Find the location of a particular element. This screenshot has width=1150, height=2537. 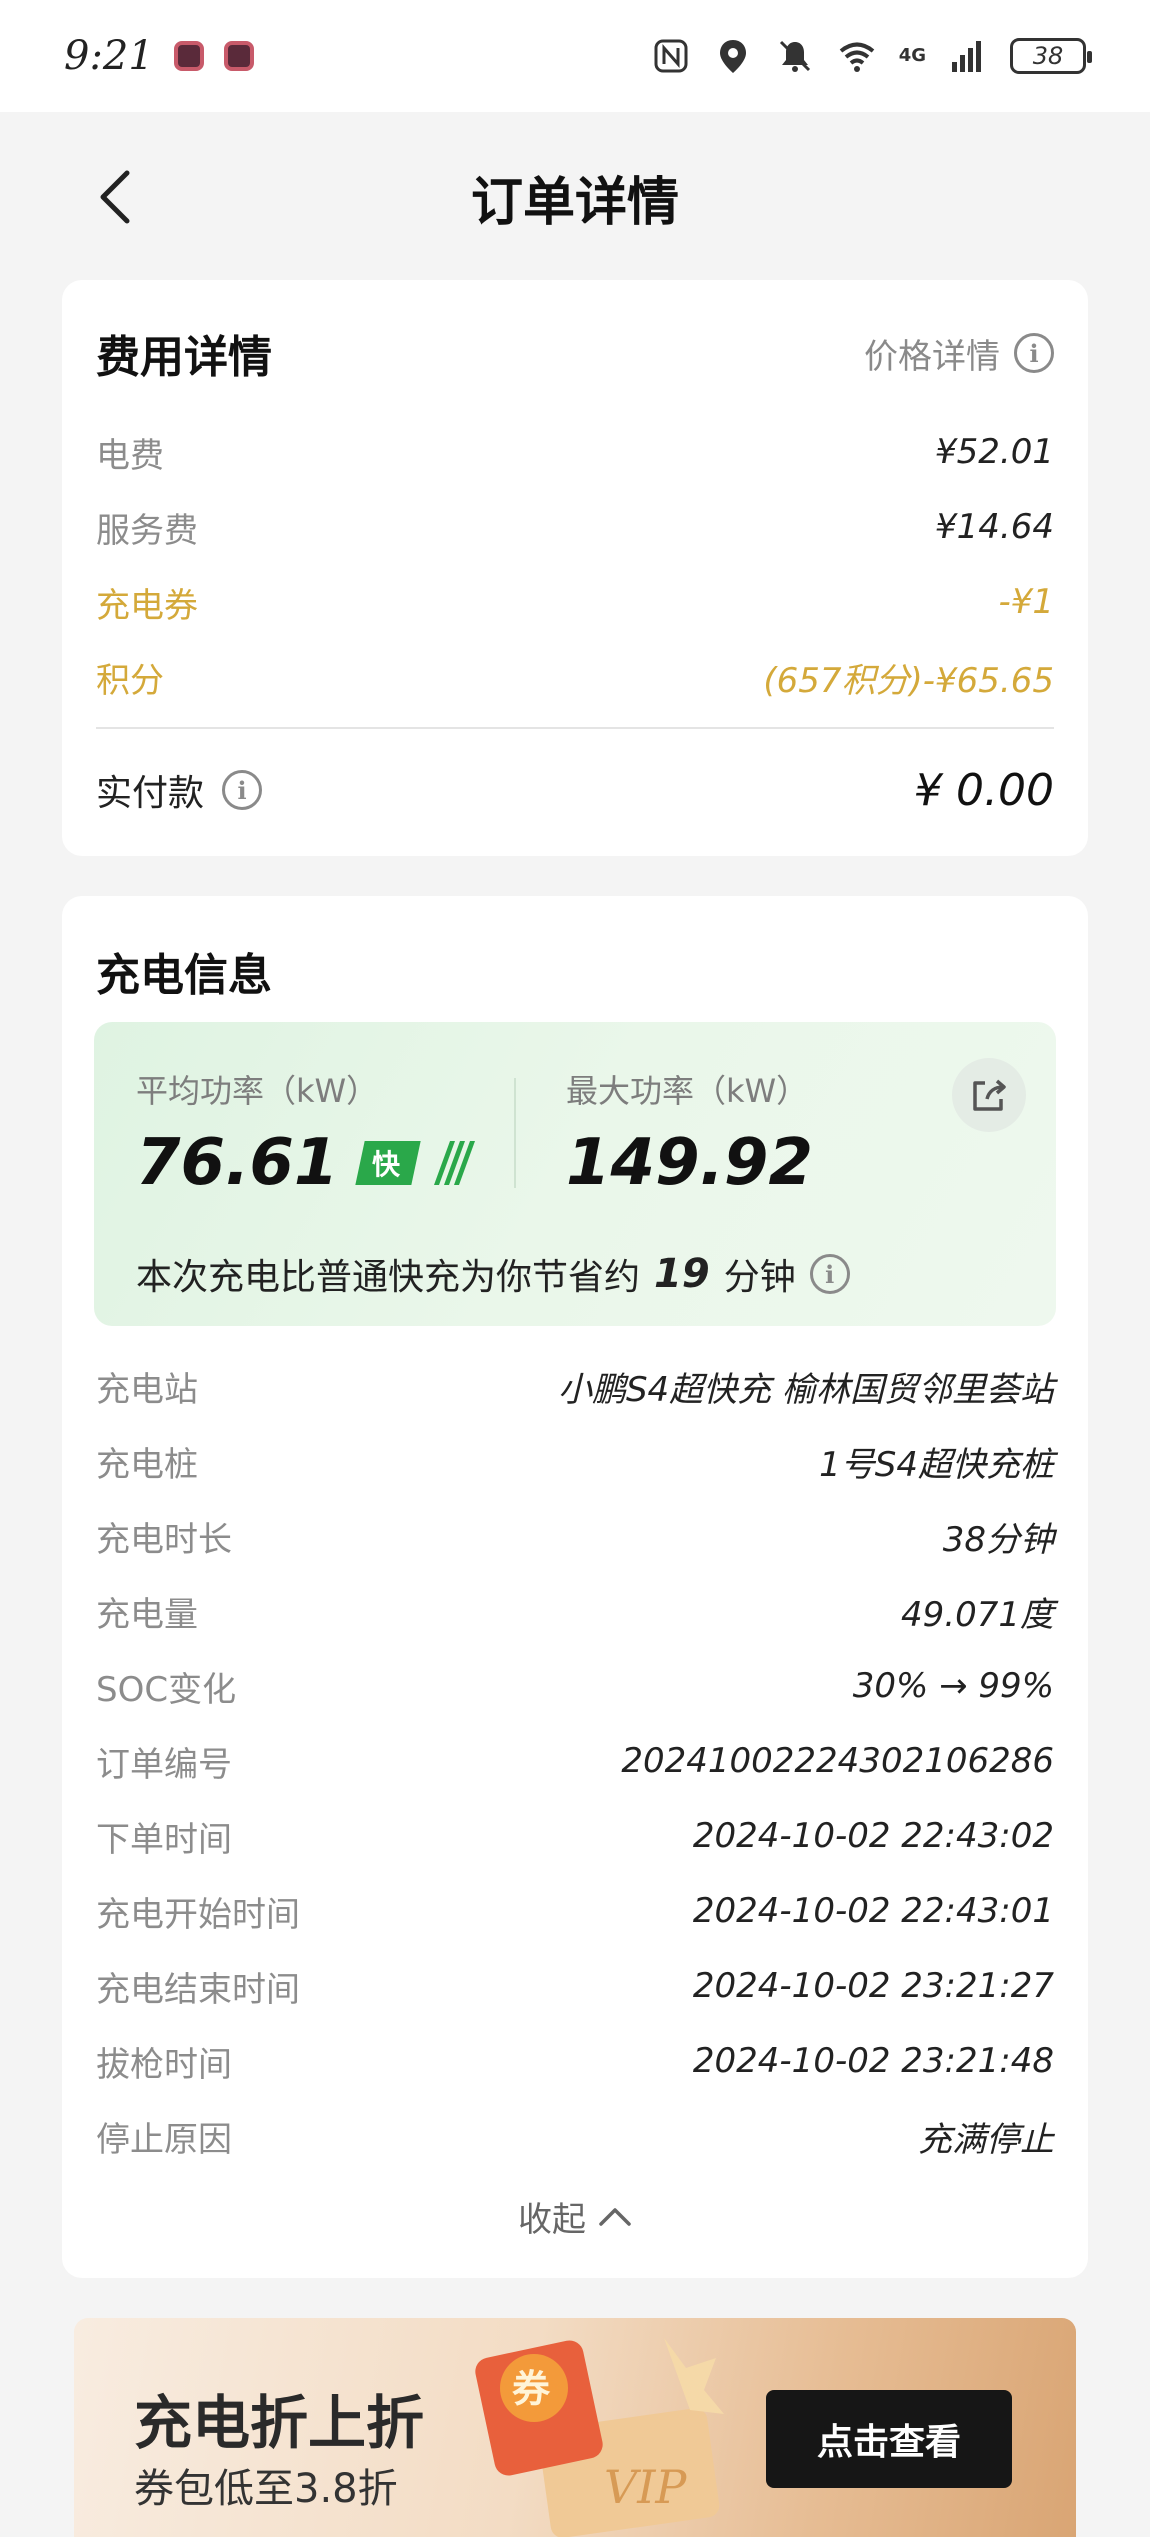

detail-label: 下单时间 is located at coordinates (164, 1839).